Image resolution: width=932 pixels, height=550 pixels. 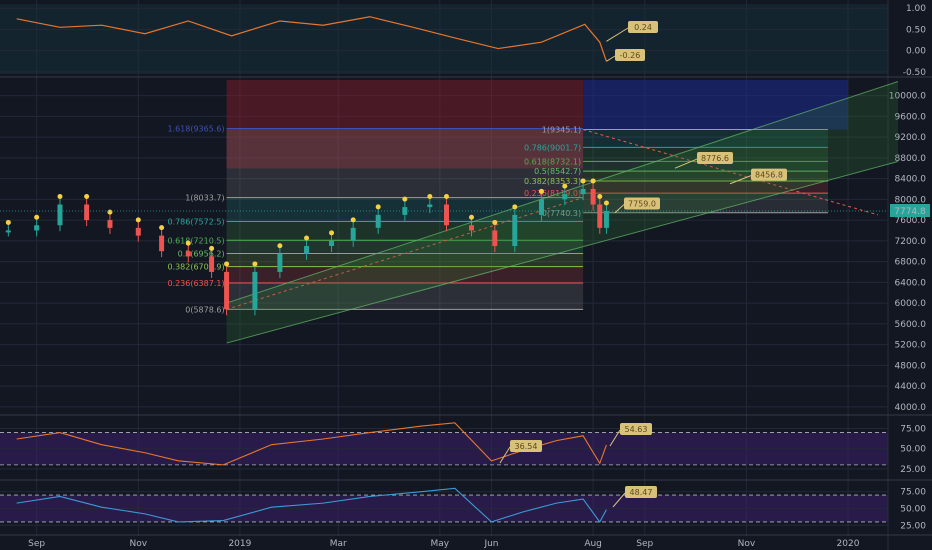 I want to click on y-tick-label: 4800.0, so click(x=911, y=366).